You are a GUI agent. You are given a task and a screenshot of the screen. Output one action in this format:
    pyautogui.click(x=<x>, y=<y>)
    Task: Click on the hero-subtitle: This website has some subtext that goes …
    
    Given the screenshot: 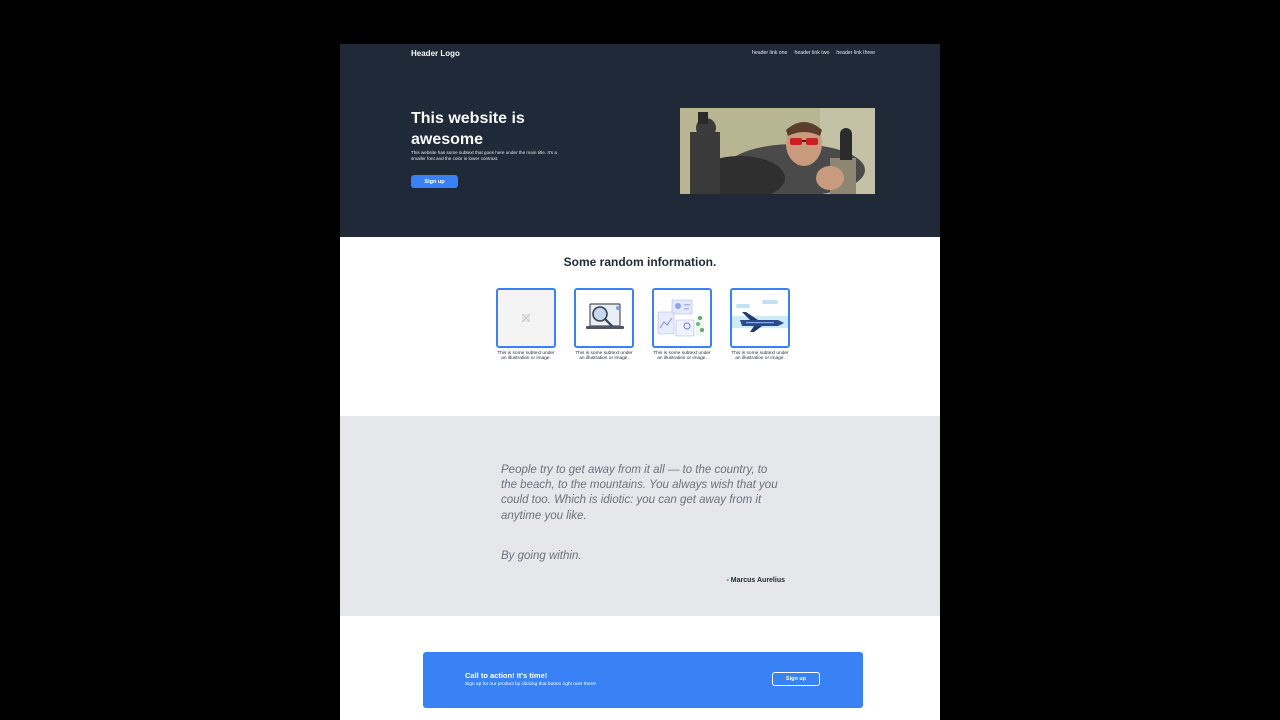 What is the action you would take?
    pyautogui.click(x=484, y=155)
    